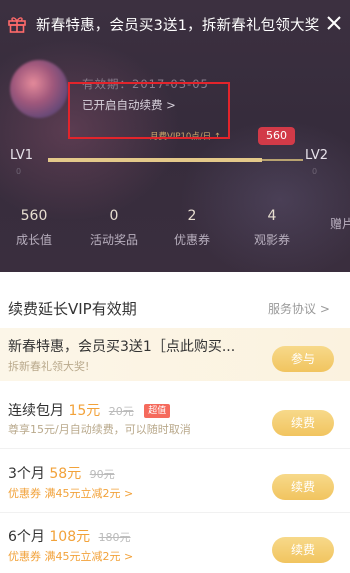 This screenshot has height=573, width=350. Describe the element at coordinates (272, 216) in the screenshot. I see `stat-value: 4` at that location.